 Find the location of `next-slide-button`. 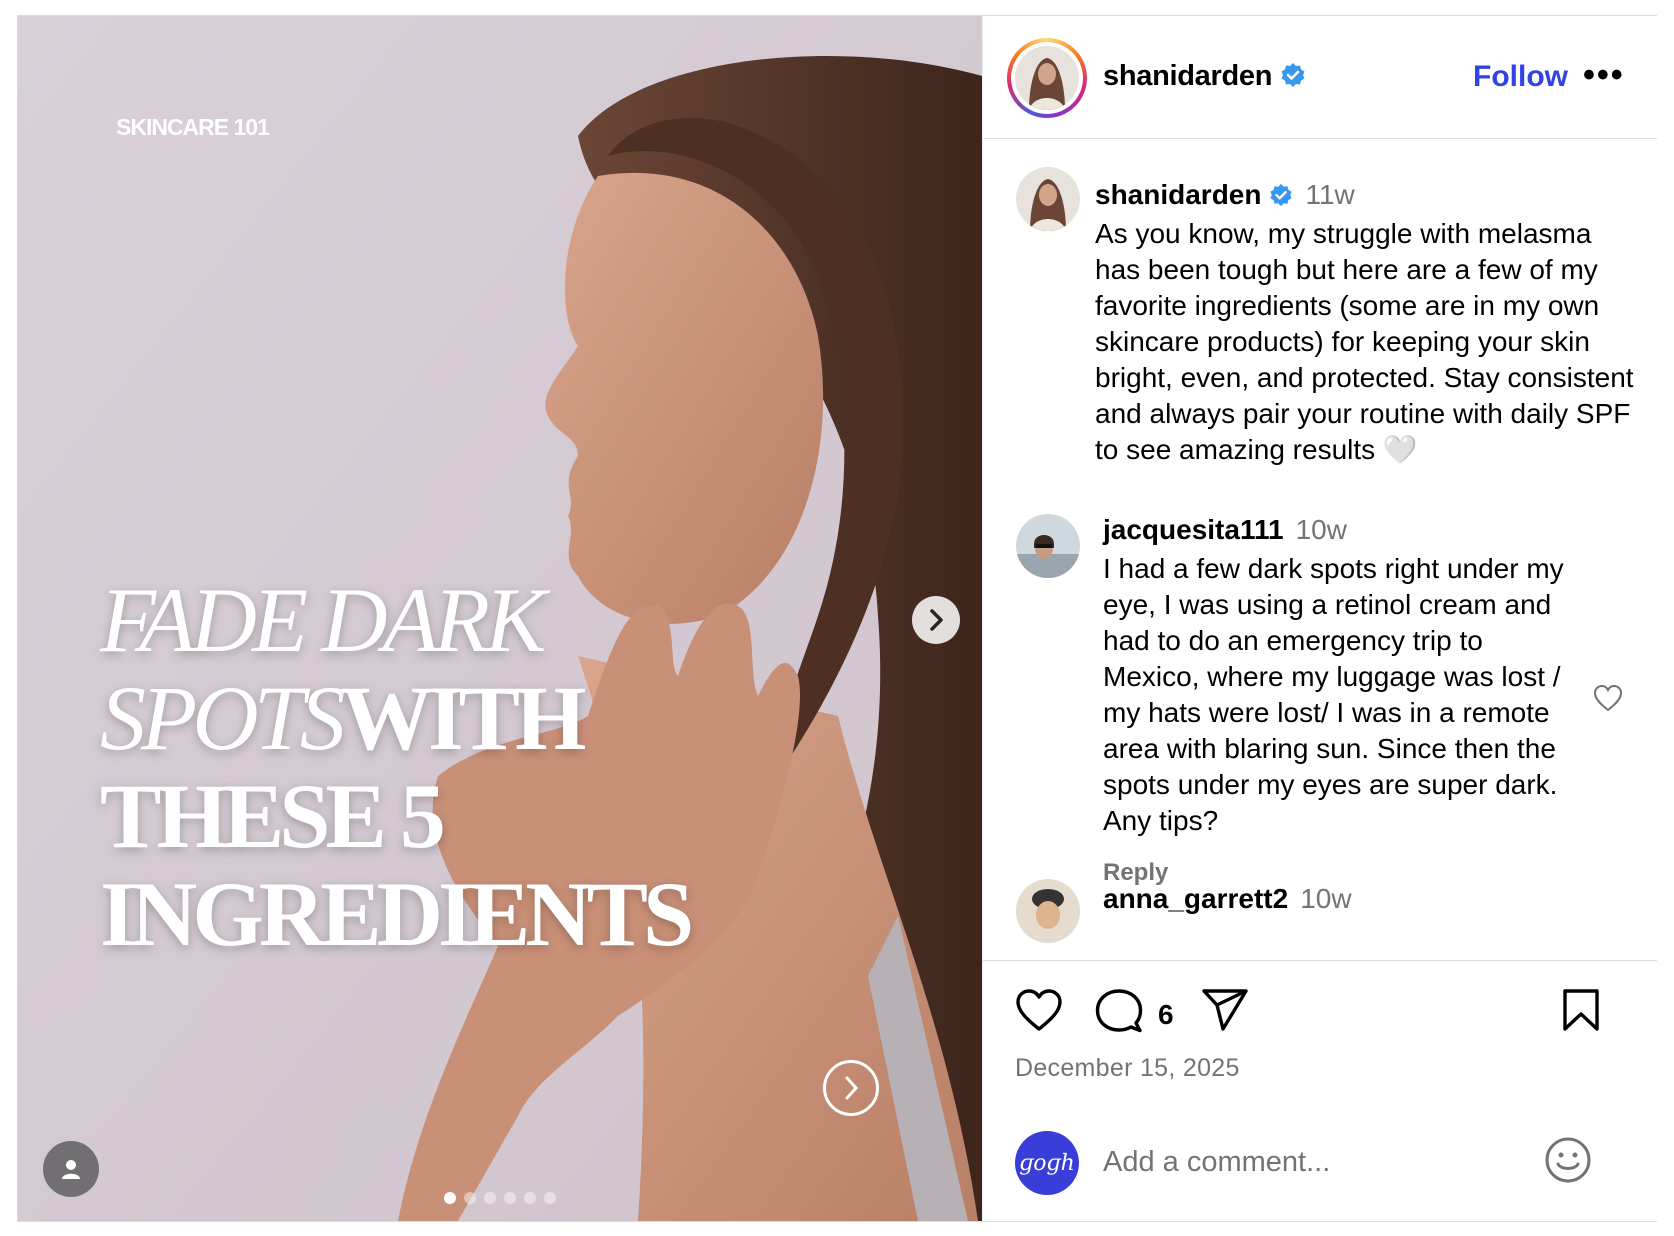

next-slide-button is located at coordinates (936, 620).